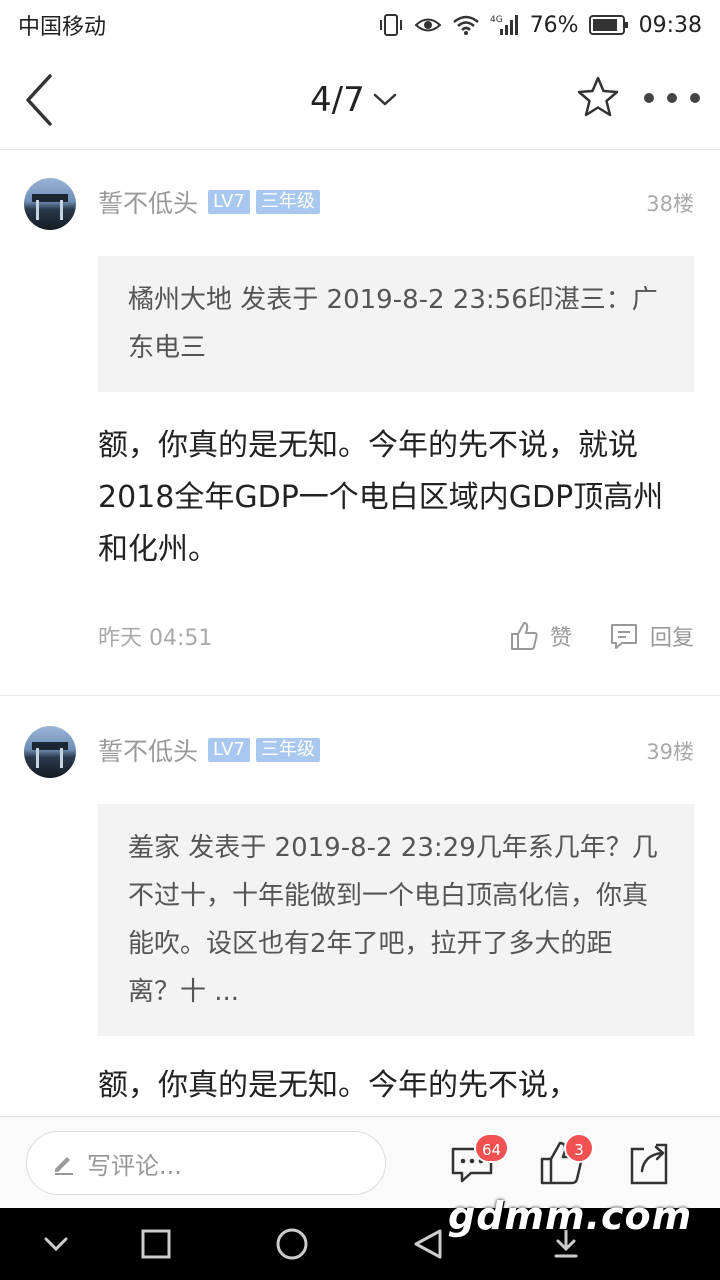 The height and width of the screenshot is (1280, 720). Describe the element at coordinates (396, 636) in the screenshot. I see `post-meta: 昨天 04:51 赞 回复` at that location.